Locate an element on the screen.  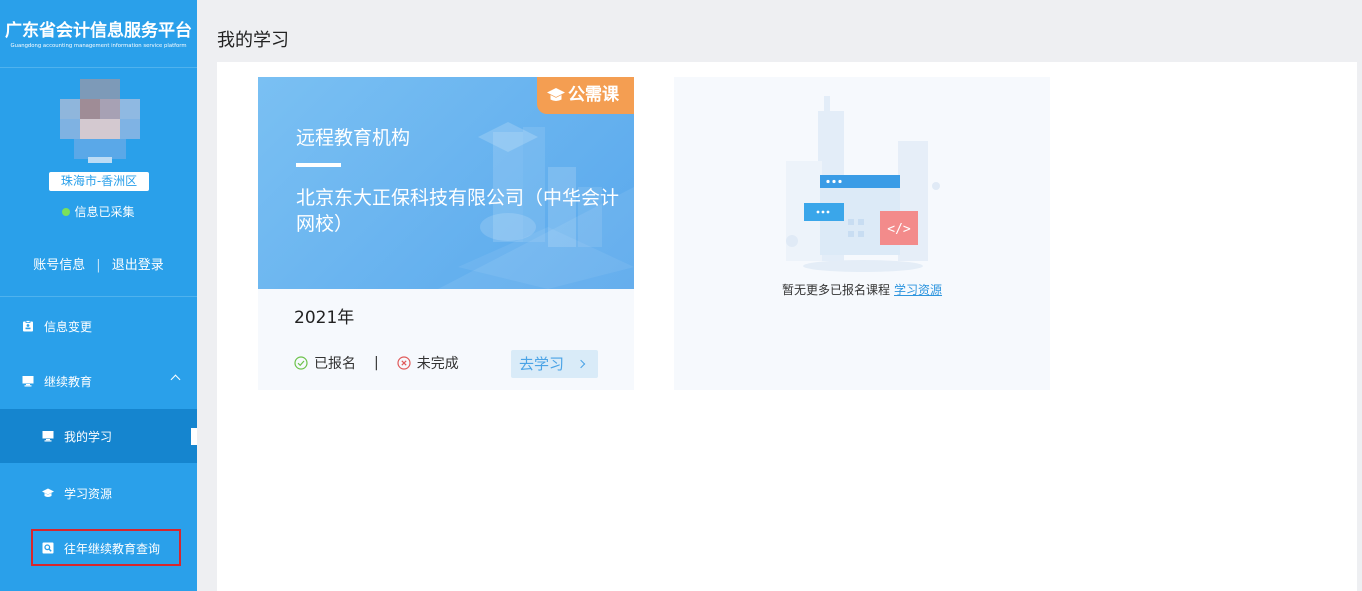
banner-divider is located at coordinates (318, 165).